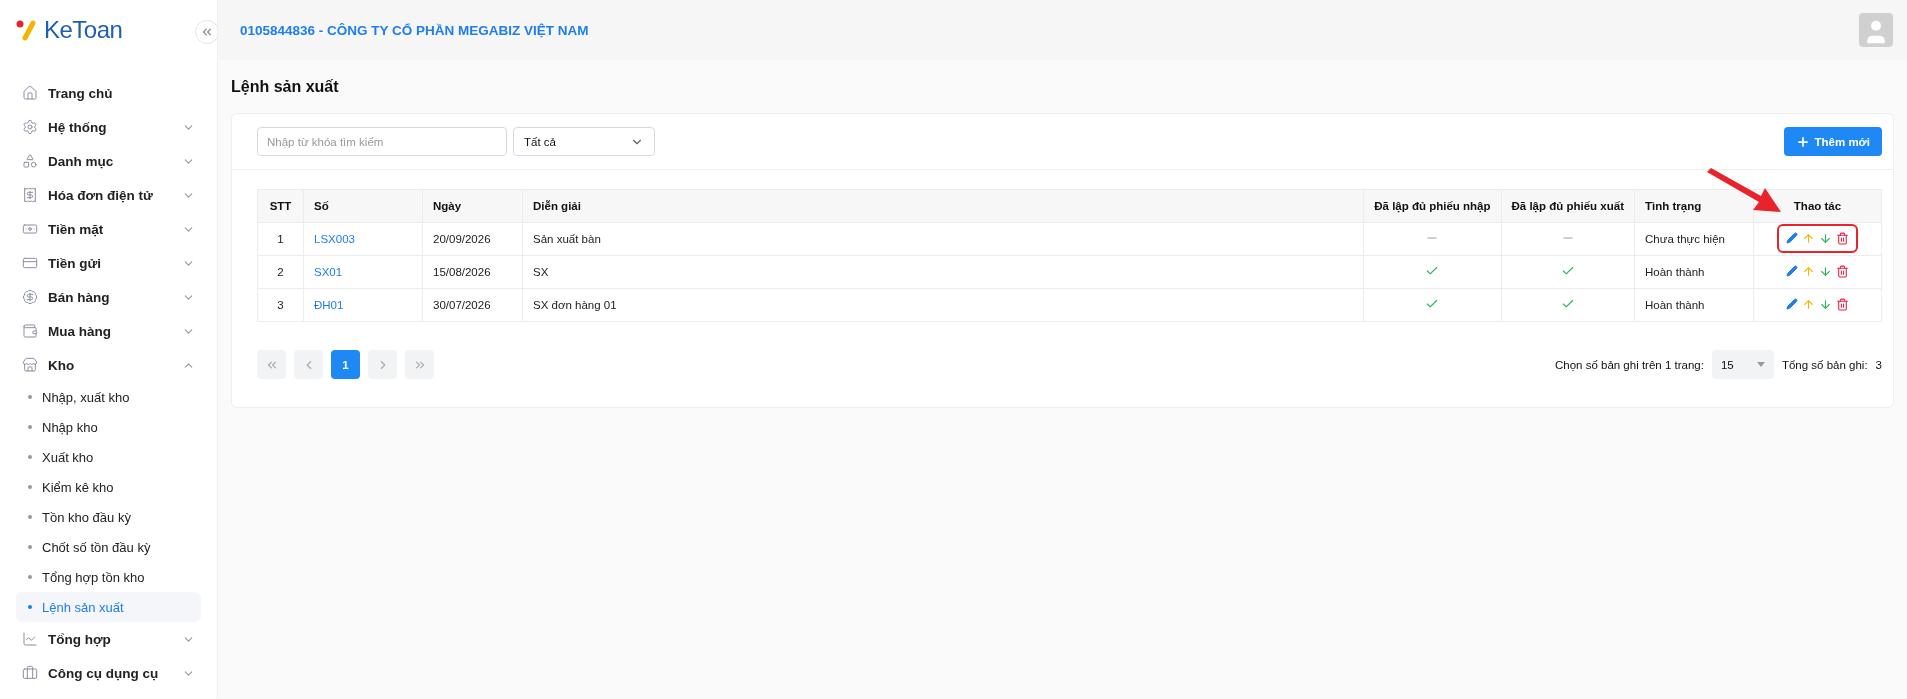 The image size is (1907, 699). I want to click on per-page-label: Chọn số bản ghi trên 1 trang:, so click(1629, 364).